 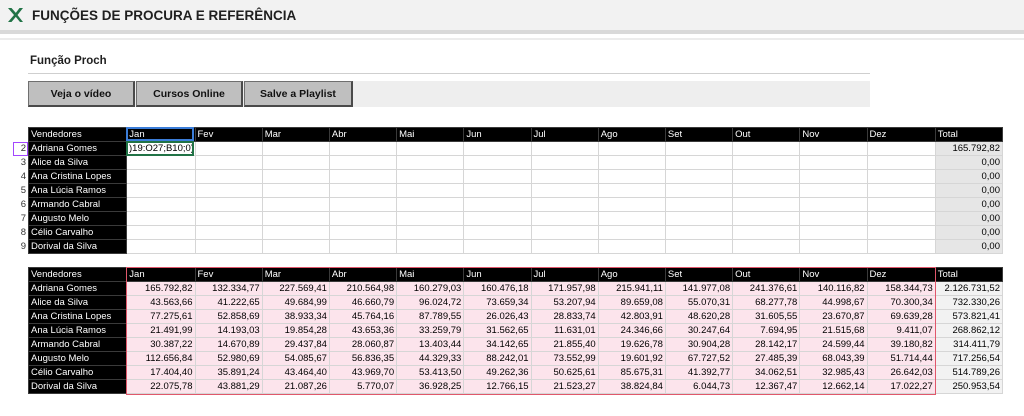 What do you see at coordinates (81, 94) in the screenshot?
I see `watch-video-button: Veja o vídeo` at bounding box center [81, 94].